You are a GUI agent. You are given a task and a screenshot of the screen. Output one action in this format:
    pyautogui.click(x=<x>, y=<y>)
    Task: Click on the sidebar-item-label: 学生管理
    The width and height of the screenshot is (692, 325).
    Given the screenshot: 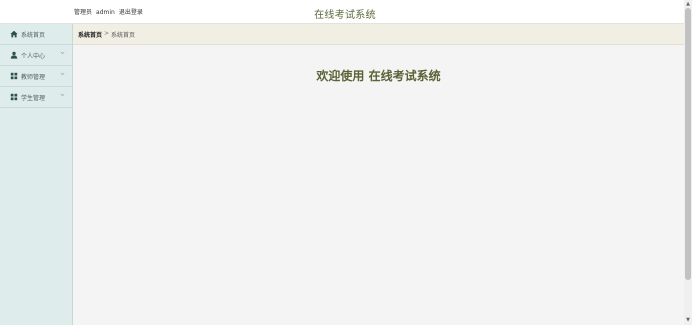 What is the action you would take?
    pyautogui.click(x=33, y=98)
    